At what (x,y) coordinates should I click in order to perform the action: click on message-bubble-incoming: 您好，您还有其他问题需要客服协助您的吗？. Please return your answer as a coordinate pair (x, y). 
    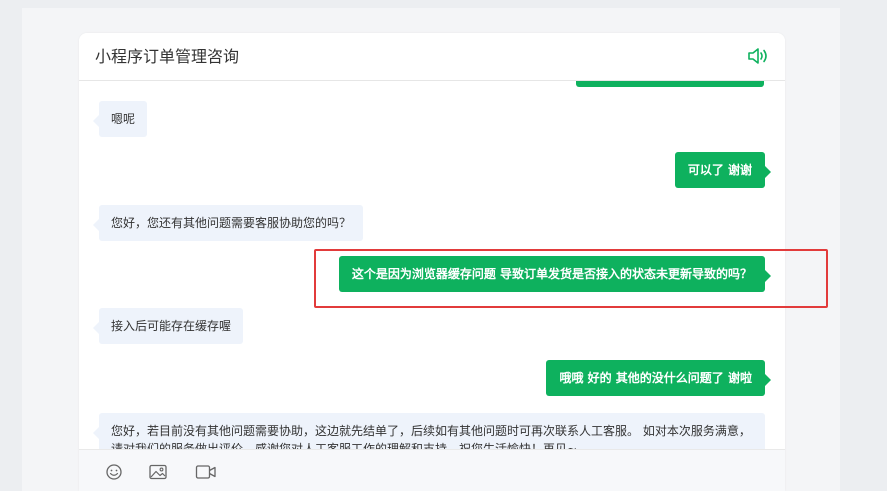
    Looking at the image, I should click on (228, 223).